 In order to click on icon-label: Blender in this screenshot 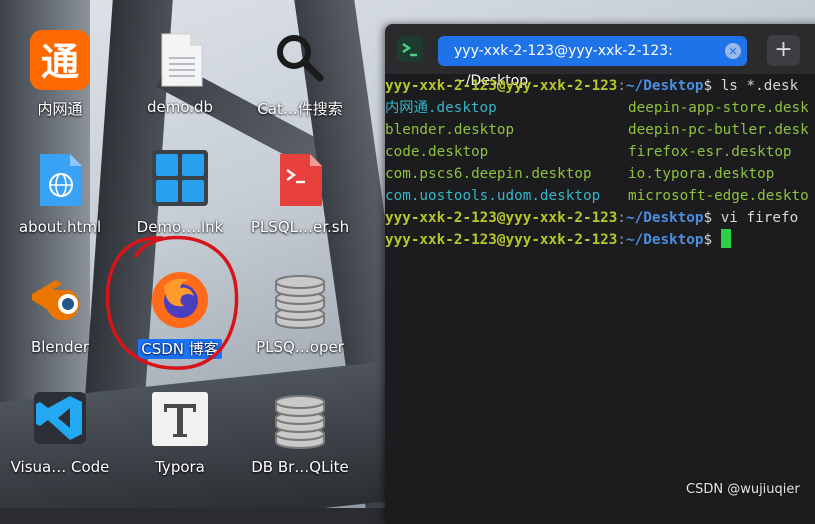, I will do `click(60, 347)`.